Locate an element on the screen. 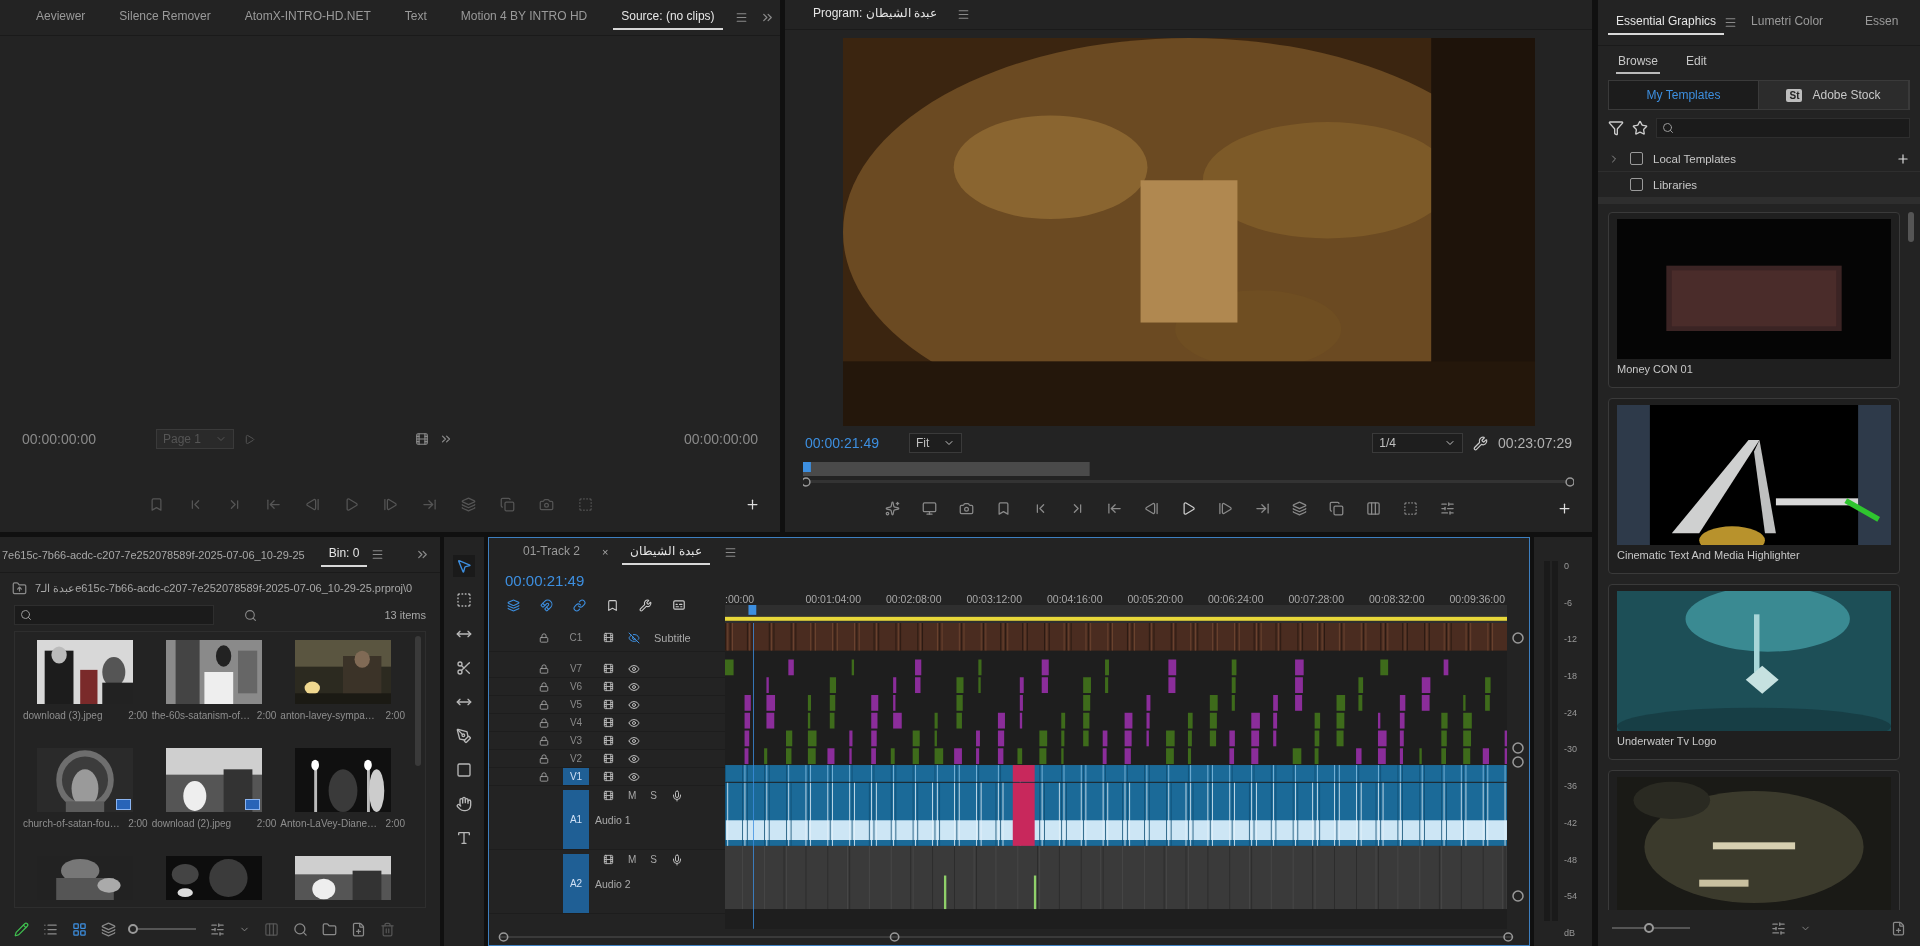 Image resolution: width=1920 pixels, height=946 pixels. pencil-icon is located at coordinates (21, 929).